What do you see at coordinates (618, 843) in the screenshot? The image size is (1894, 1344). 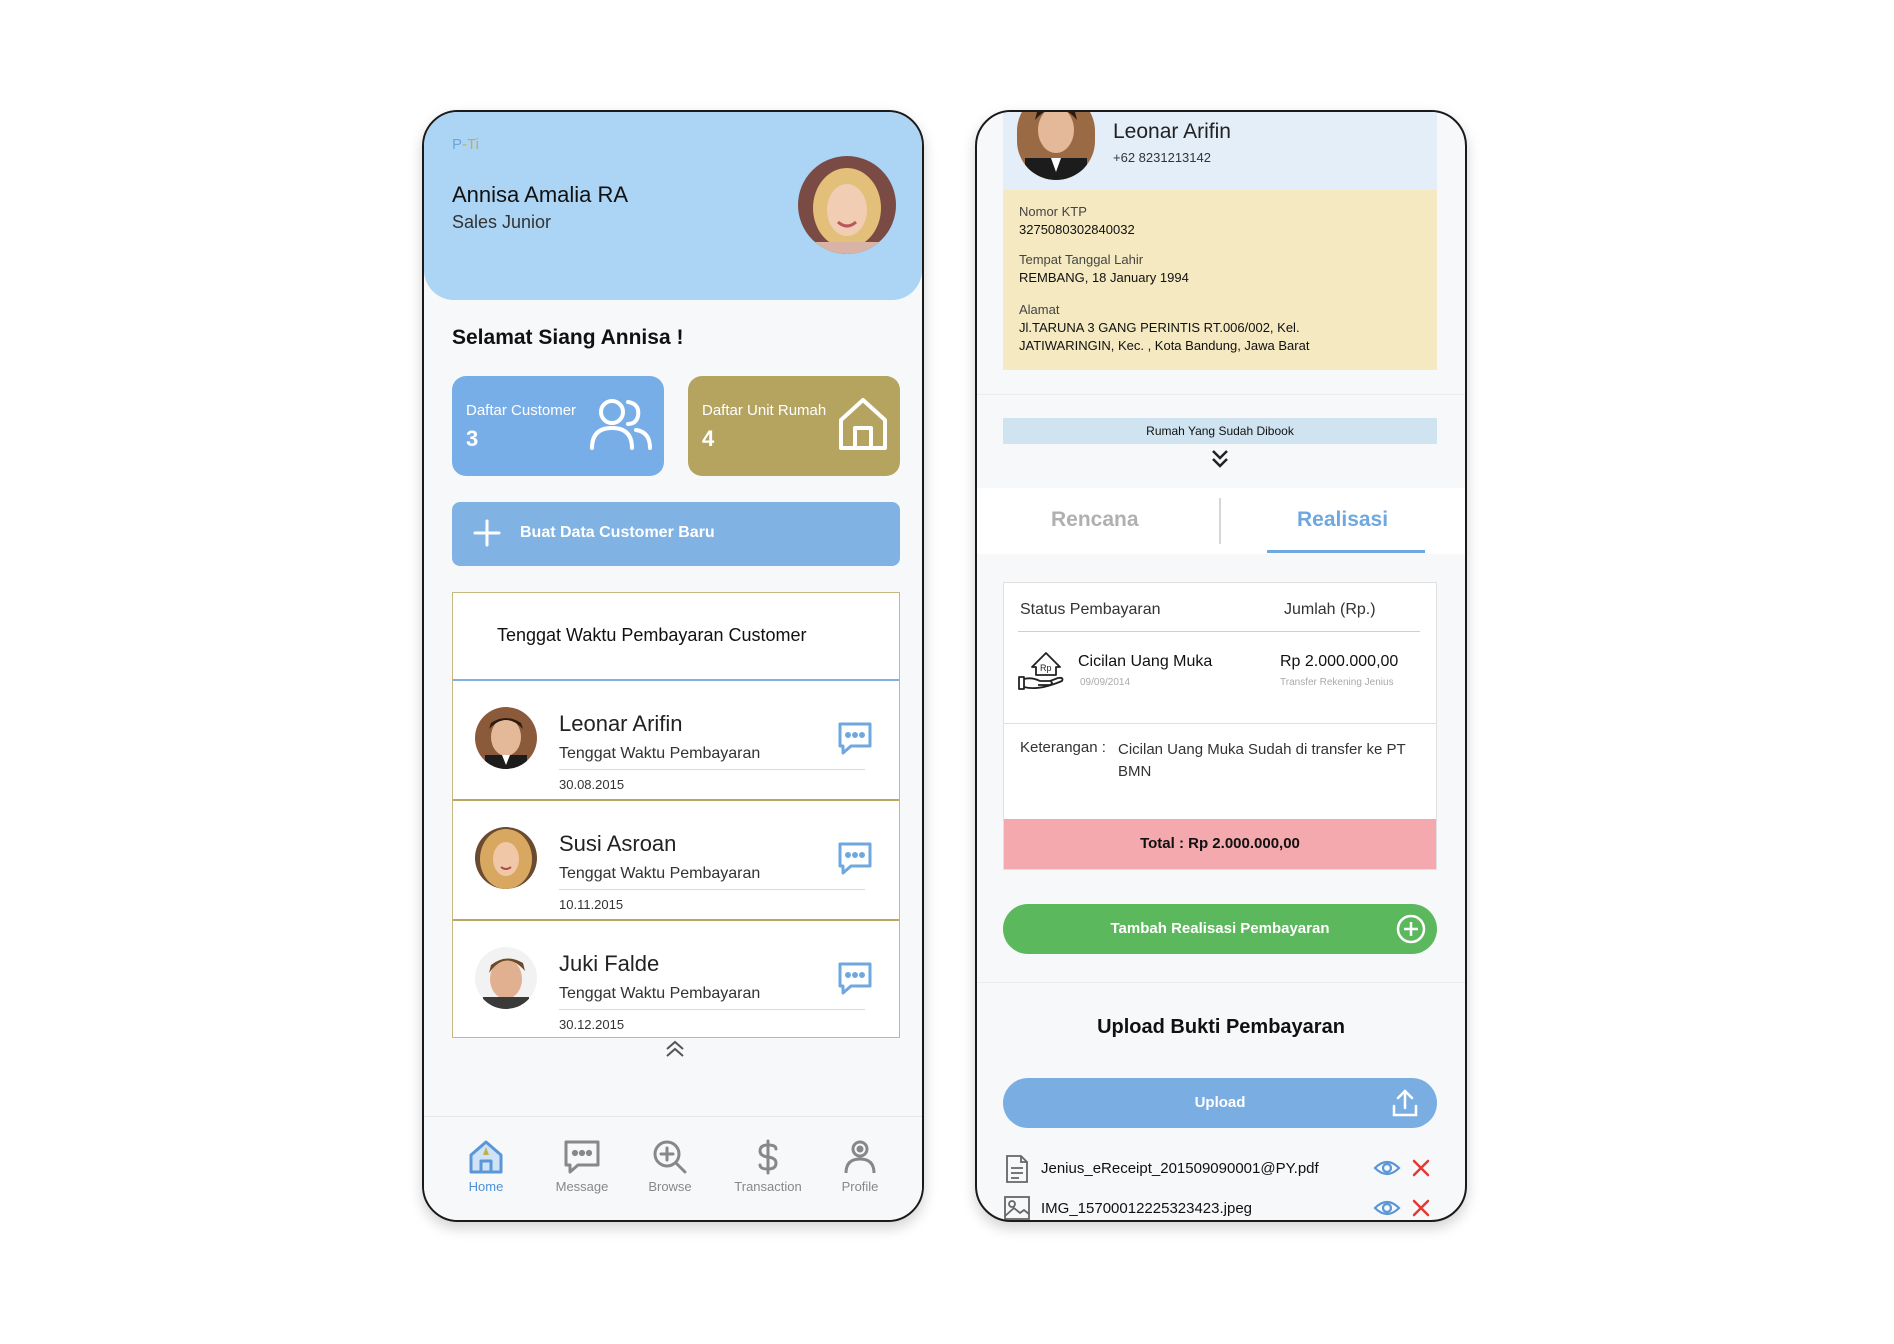 I see `customer-name: Susi Asroan` at bounding box center [618, 843].